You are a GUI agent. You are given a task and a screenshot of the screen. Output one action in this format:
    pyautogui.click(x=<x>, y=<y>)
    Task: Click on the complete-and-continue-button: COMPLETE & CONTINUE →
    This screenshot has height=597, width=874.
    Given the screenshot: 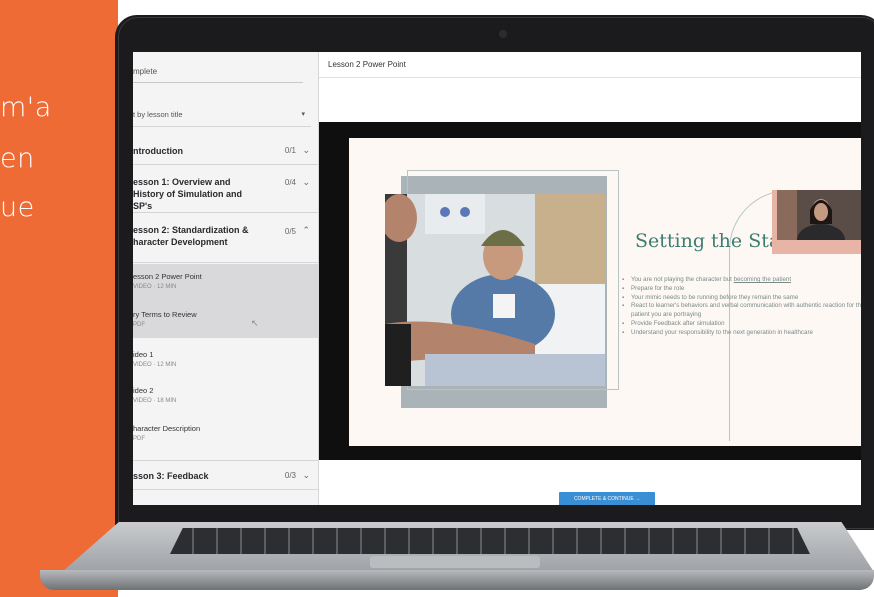 What is the action you would take?
    pyautogui.click(x=607, y=498)
    